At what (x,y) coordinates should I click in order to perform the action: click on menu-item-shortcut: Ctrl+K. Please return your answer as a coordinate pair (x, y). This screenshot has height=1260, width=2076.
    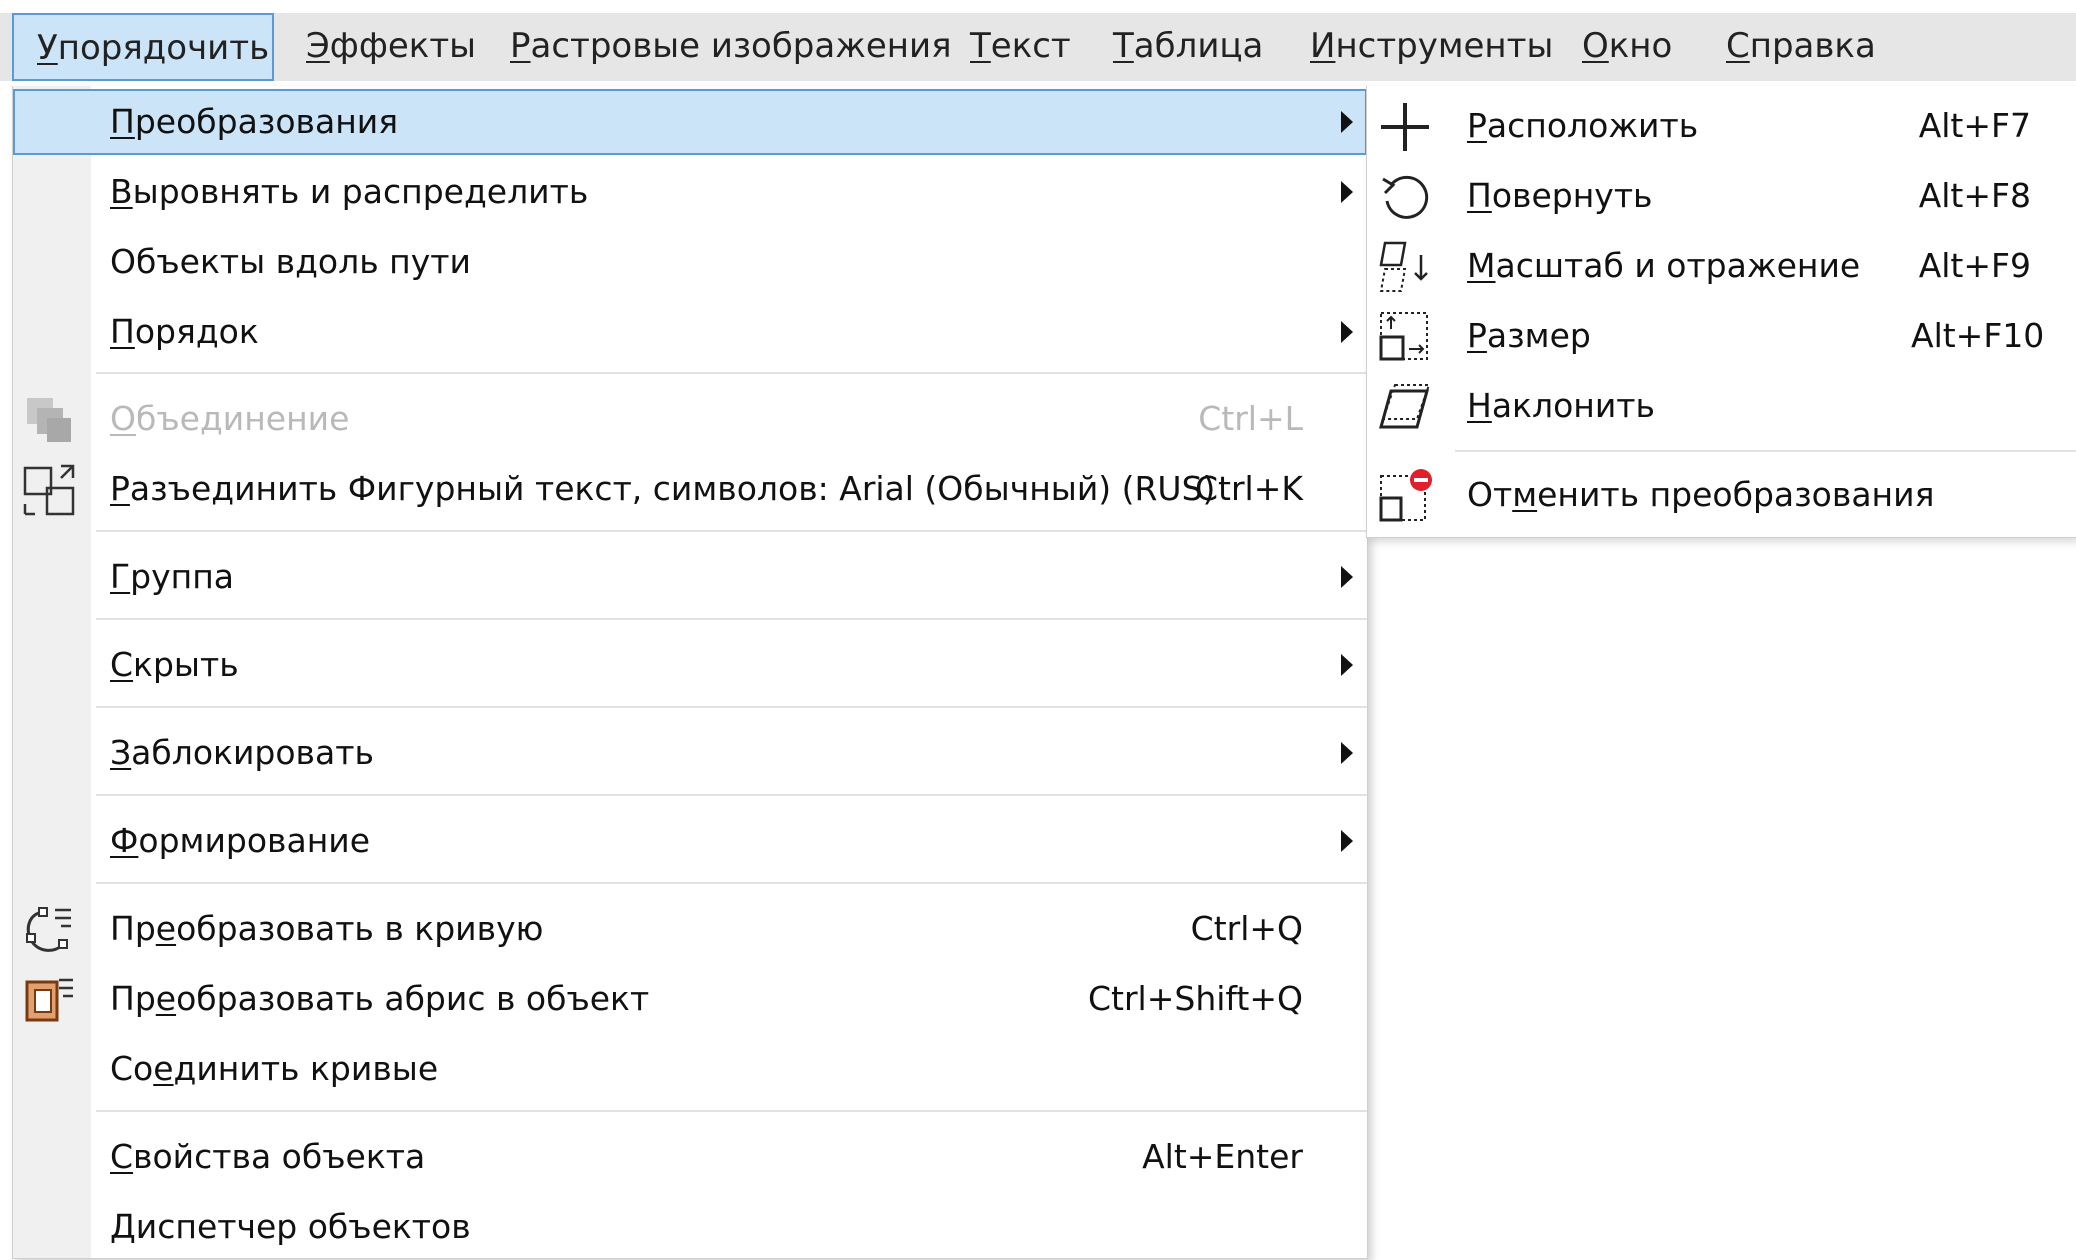
    Looking at the image, I should click on (1248, 488).